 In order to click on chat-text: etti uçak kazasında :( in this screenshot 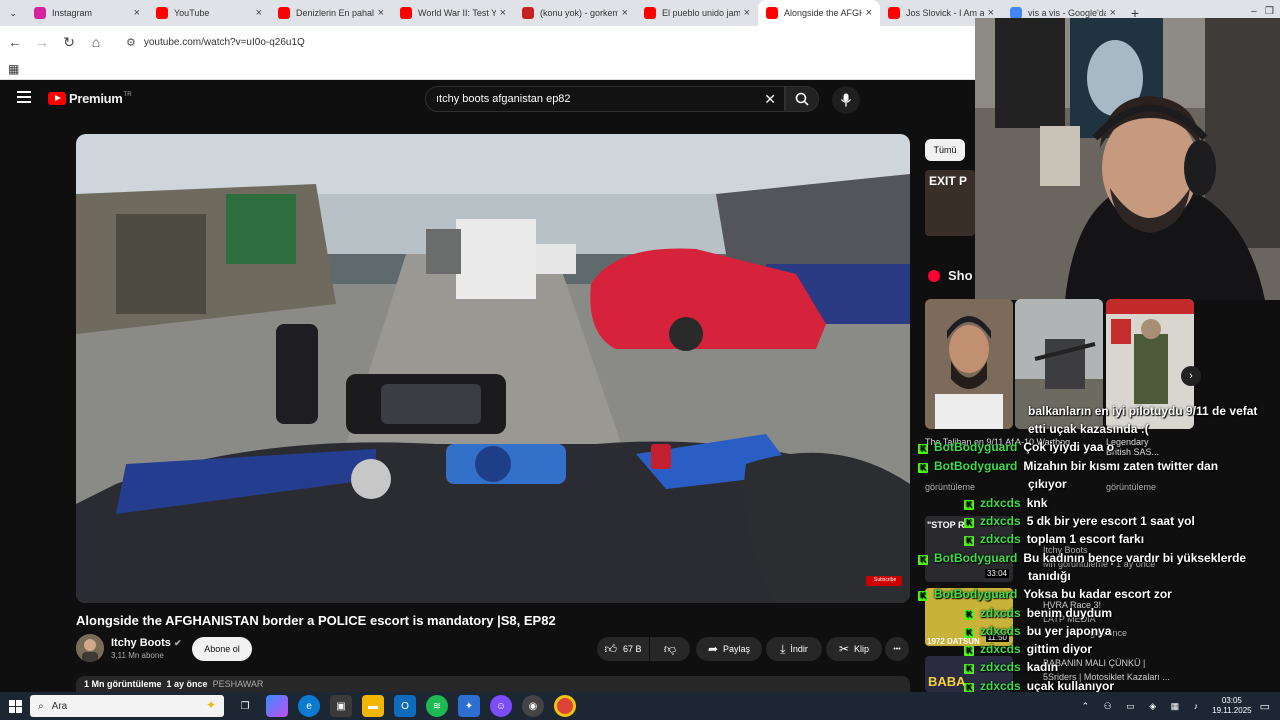, I will do `click(1088, 429)`.